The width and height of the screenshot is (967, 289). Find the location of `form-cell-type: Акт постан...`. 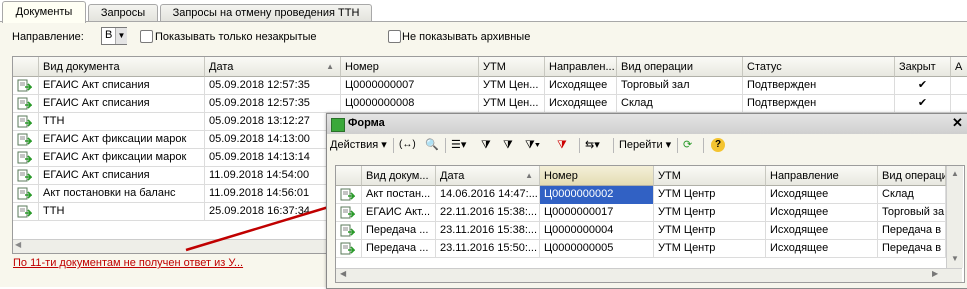

form-cell-type: Акт постан... is located at coordinates (399, 195).